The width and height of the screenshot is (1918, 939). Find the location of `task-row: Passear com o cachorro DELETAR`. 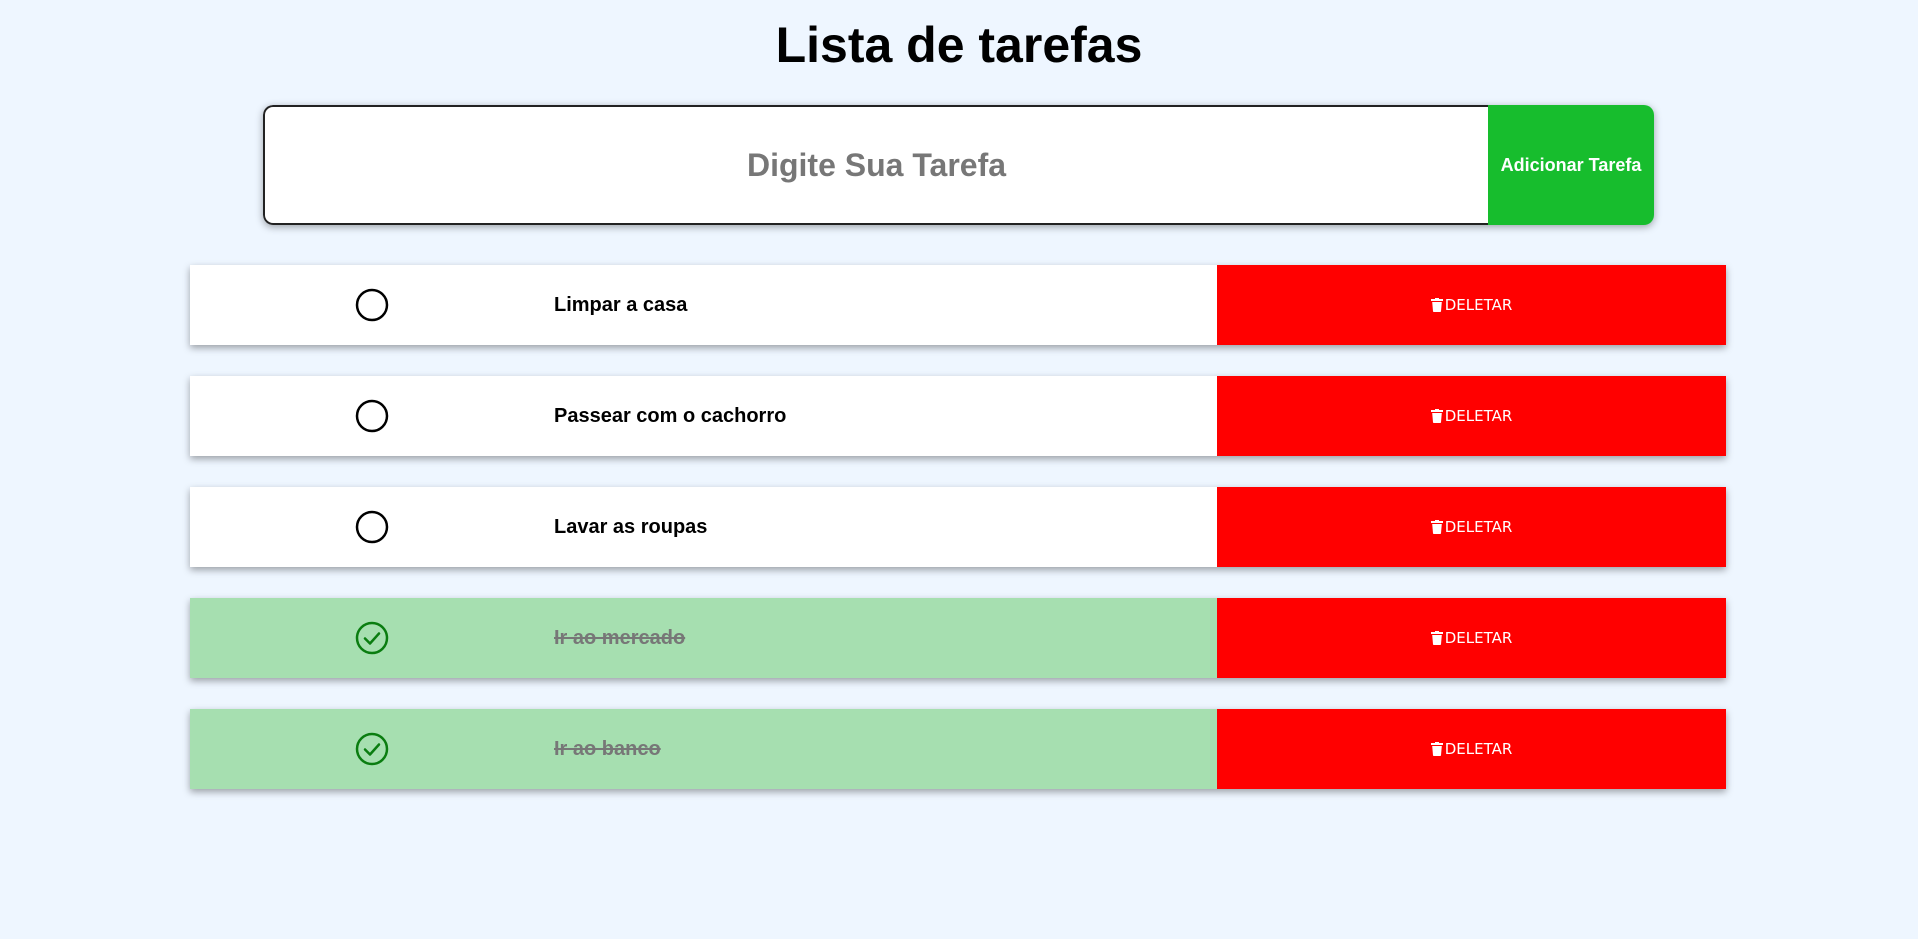

task-row: Passear com o cachorro DELETAR is located at coordinates (958, 416).